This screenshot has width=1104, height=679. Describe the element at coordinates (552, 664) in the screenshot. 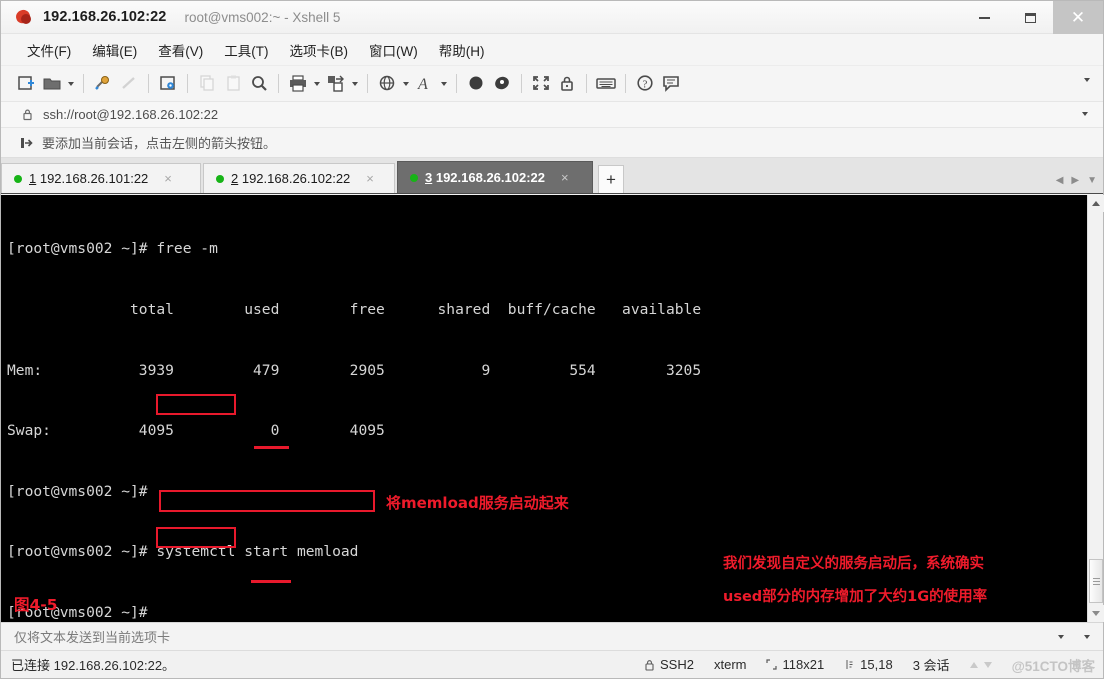

I see `status-bar: 已连接 192.168.26.102:22。 SSH2 xterm 118x21` at that location.